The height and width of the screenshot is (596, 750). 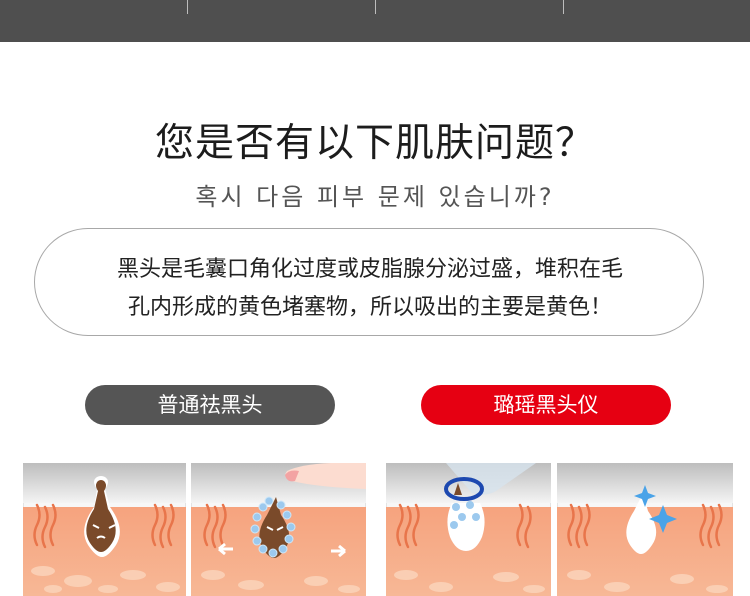 What do you see at coordinates (645, 529) in the screenshot?
I see `panel-clean` at bounding box center [645, 529].